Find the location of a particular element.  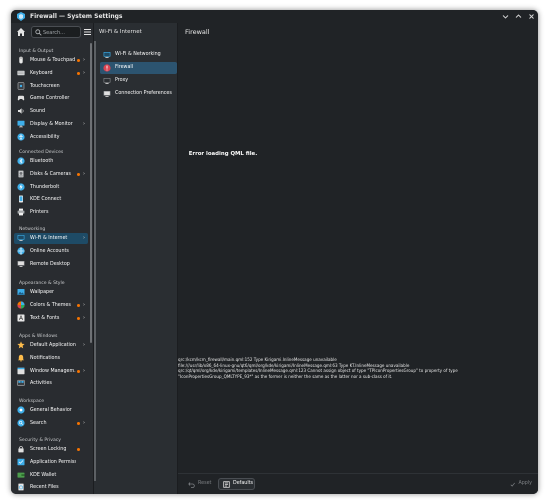

sidebar-item-touchscreen: Touchscreen is located at coordinates (51, 86).